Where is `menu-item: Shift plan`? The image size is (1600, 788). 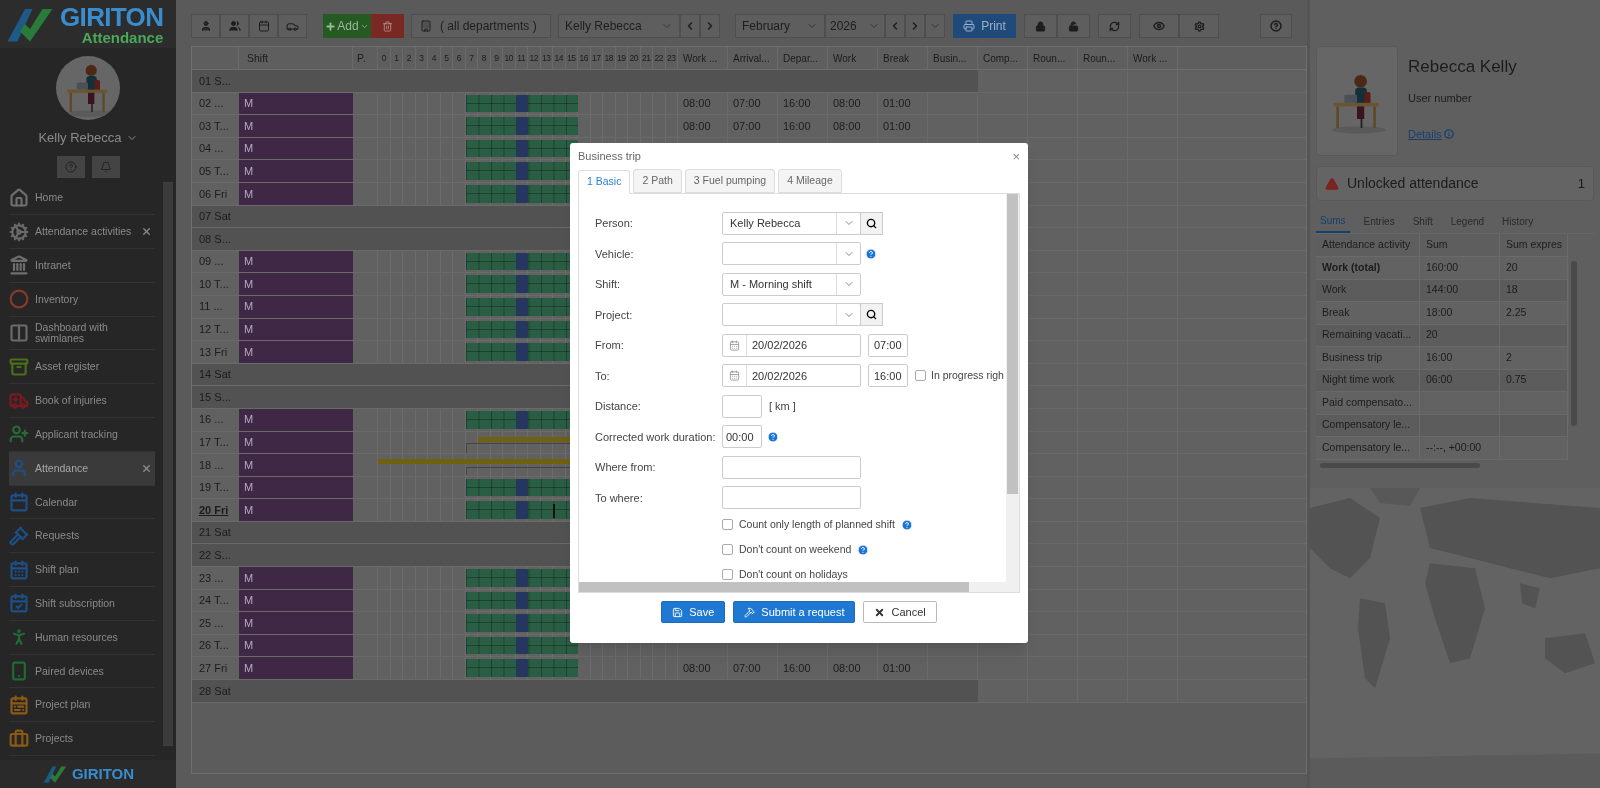 menu-item: Shift plan is located at coordinates (82, 570).